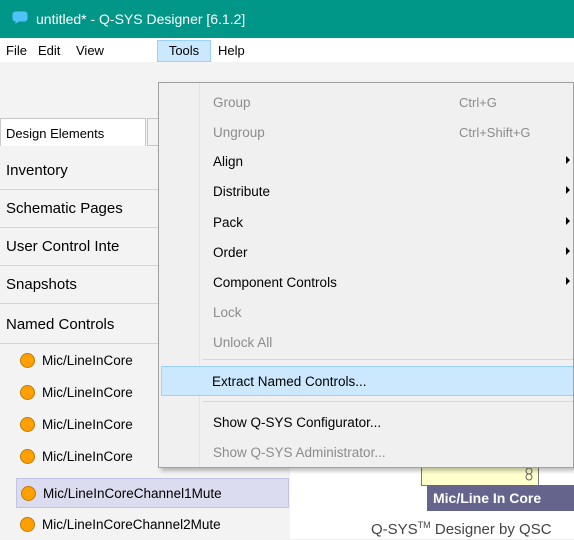 This screenshot has width=574, height=540. I want to click on menu-item-lock: Lock, so click(367, 312).